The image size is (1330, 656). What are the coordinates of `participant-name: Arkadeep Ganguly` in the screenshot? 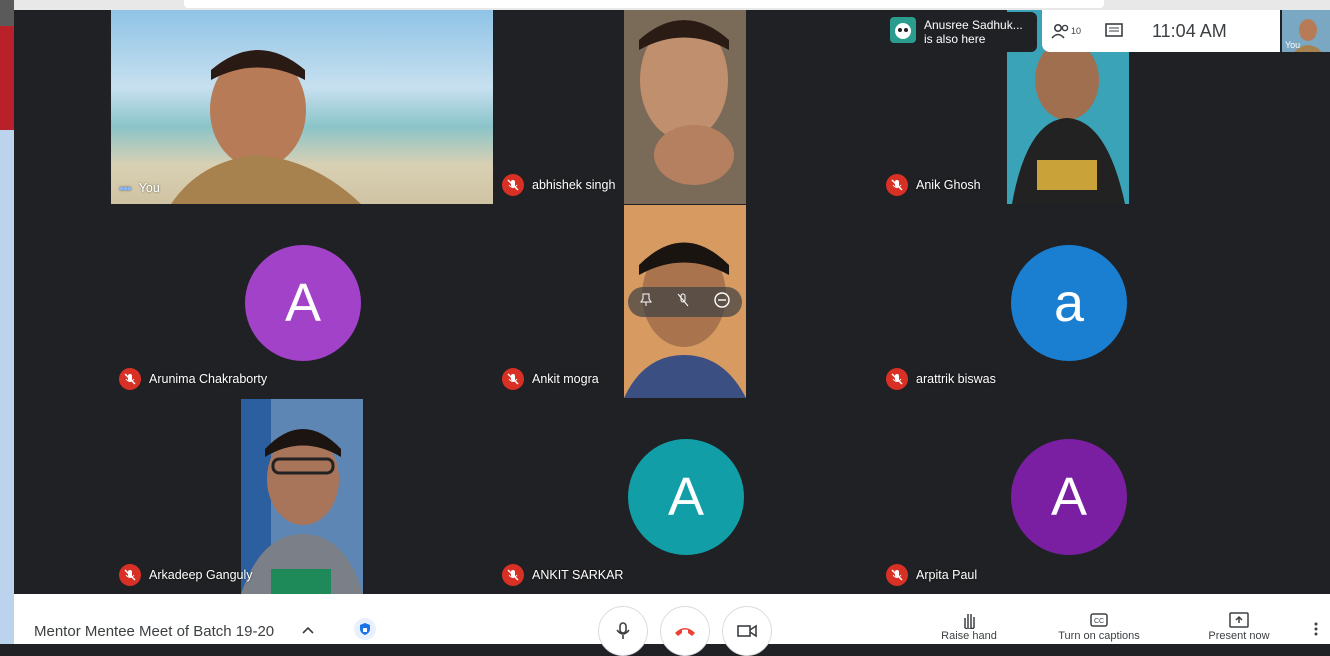 It's located at (186, 575).